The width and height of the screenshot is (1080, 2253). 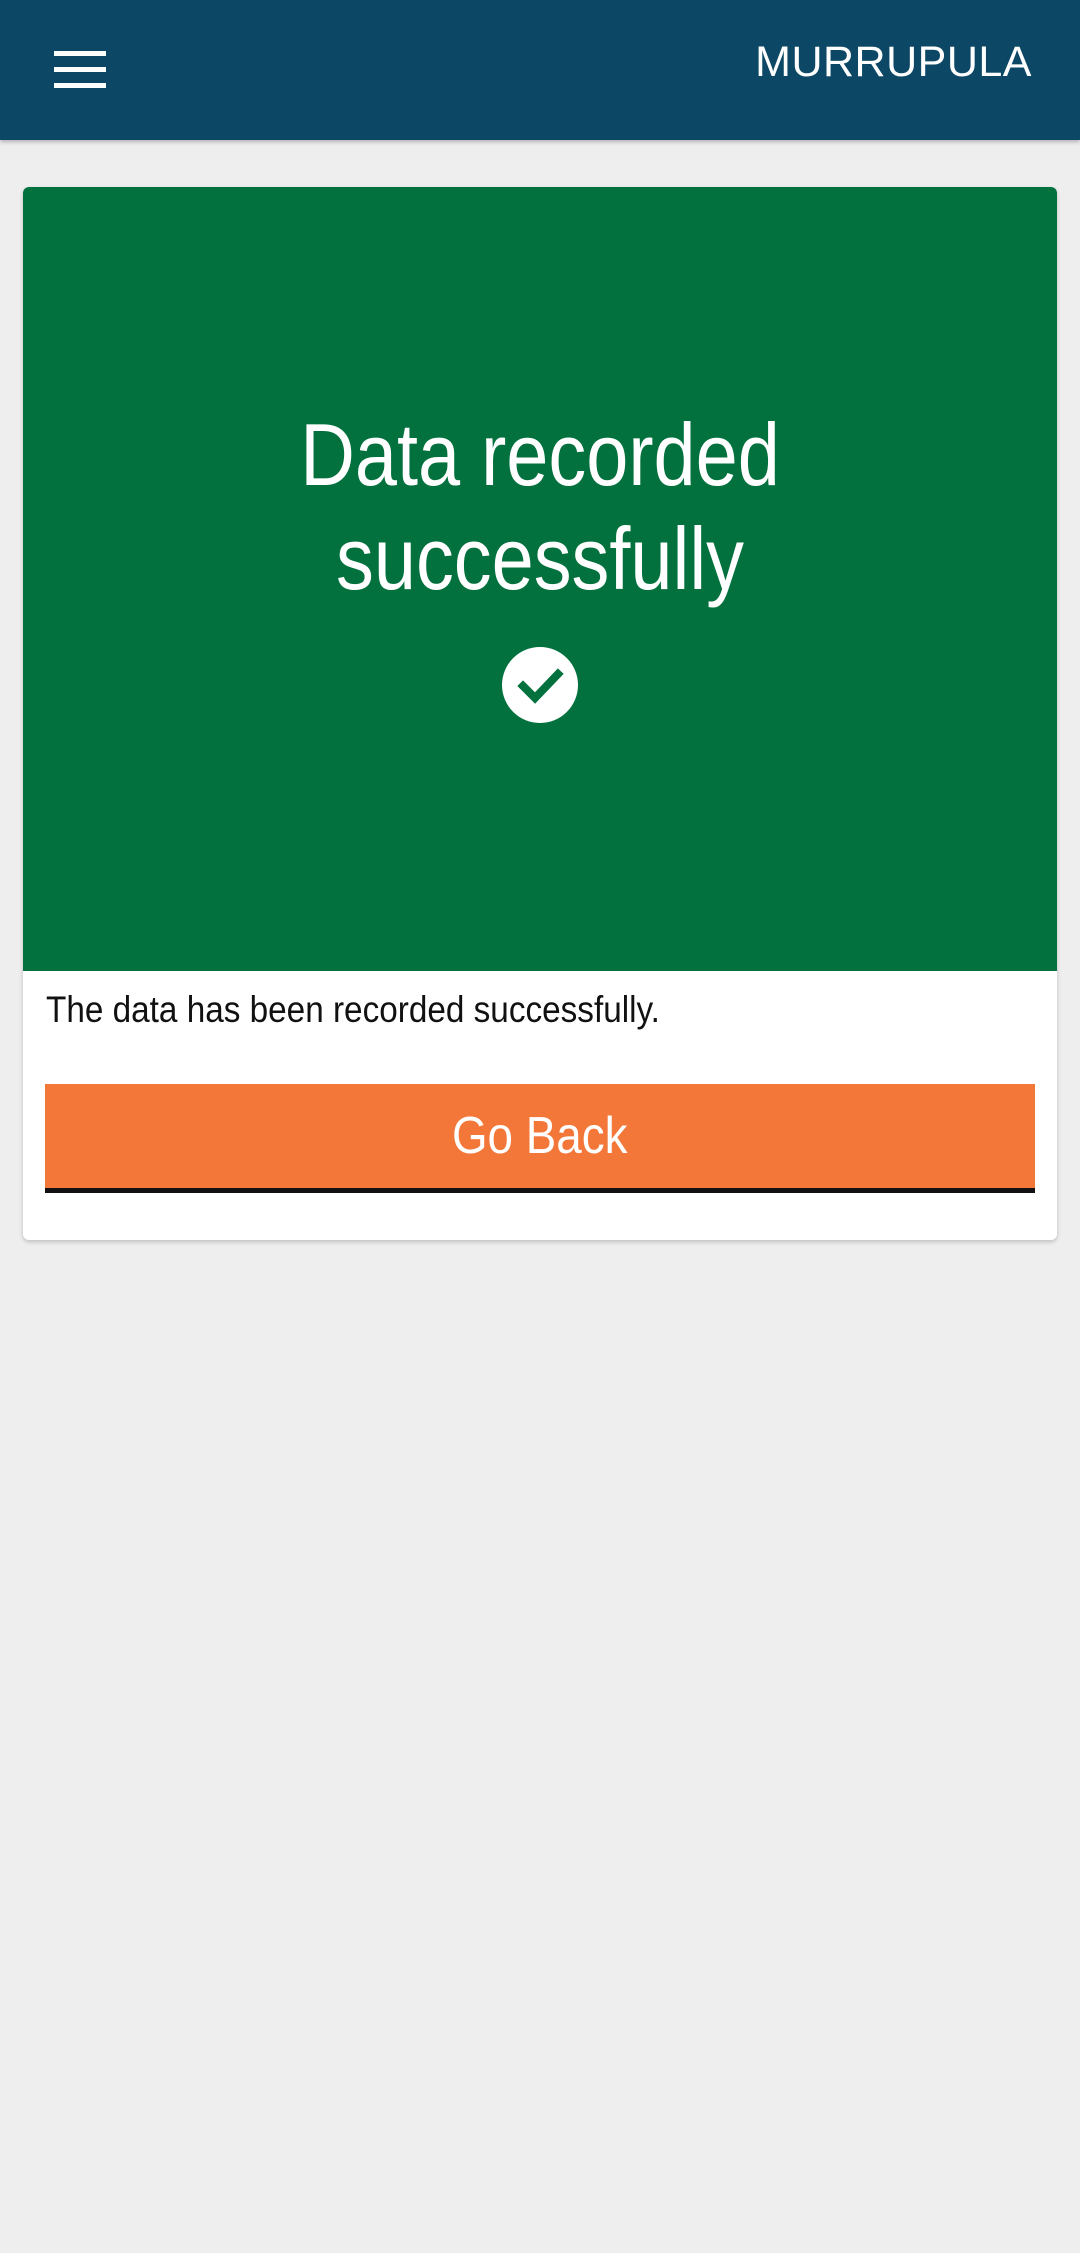 I want to click on app-title: MURRUPULA, so click(x=893, y=62).